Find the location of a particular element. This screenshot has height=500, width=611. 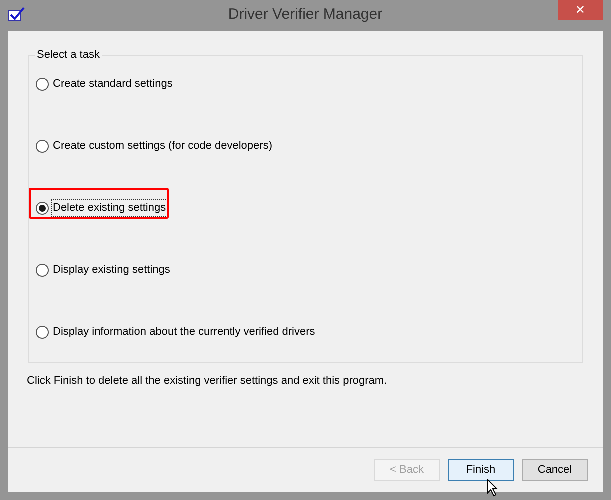

radio-option: Create standard settings is located at coordinates (105, 84).